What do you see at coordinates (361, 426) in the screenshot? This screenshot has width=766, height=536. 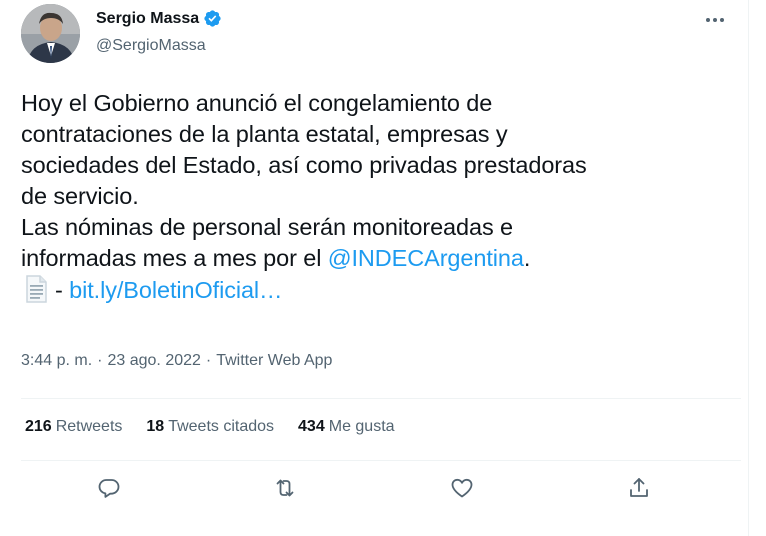 I see `likes-label: Me gusta` at bounding box center [361, 426].